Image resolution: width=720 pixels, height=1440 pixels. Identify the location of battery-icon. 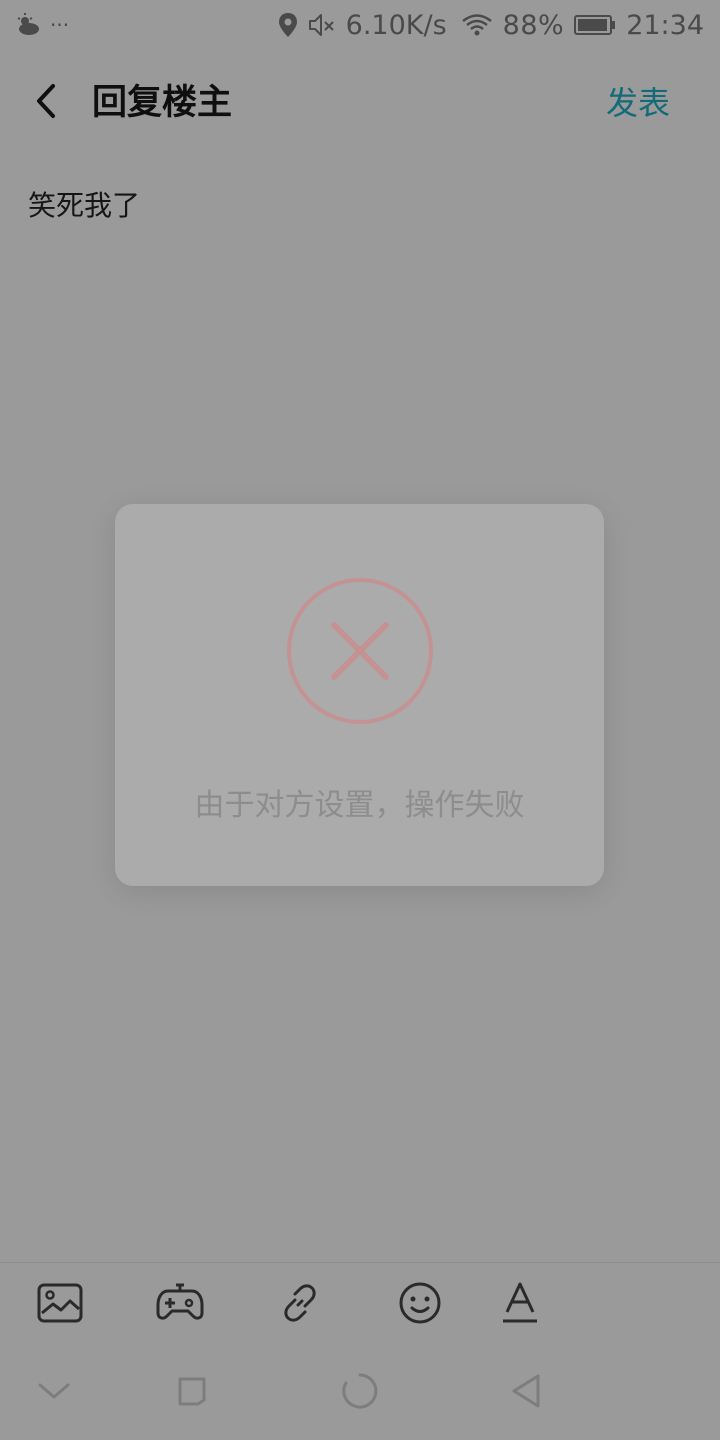
(595, 25).